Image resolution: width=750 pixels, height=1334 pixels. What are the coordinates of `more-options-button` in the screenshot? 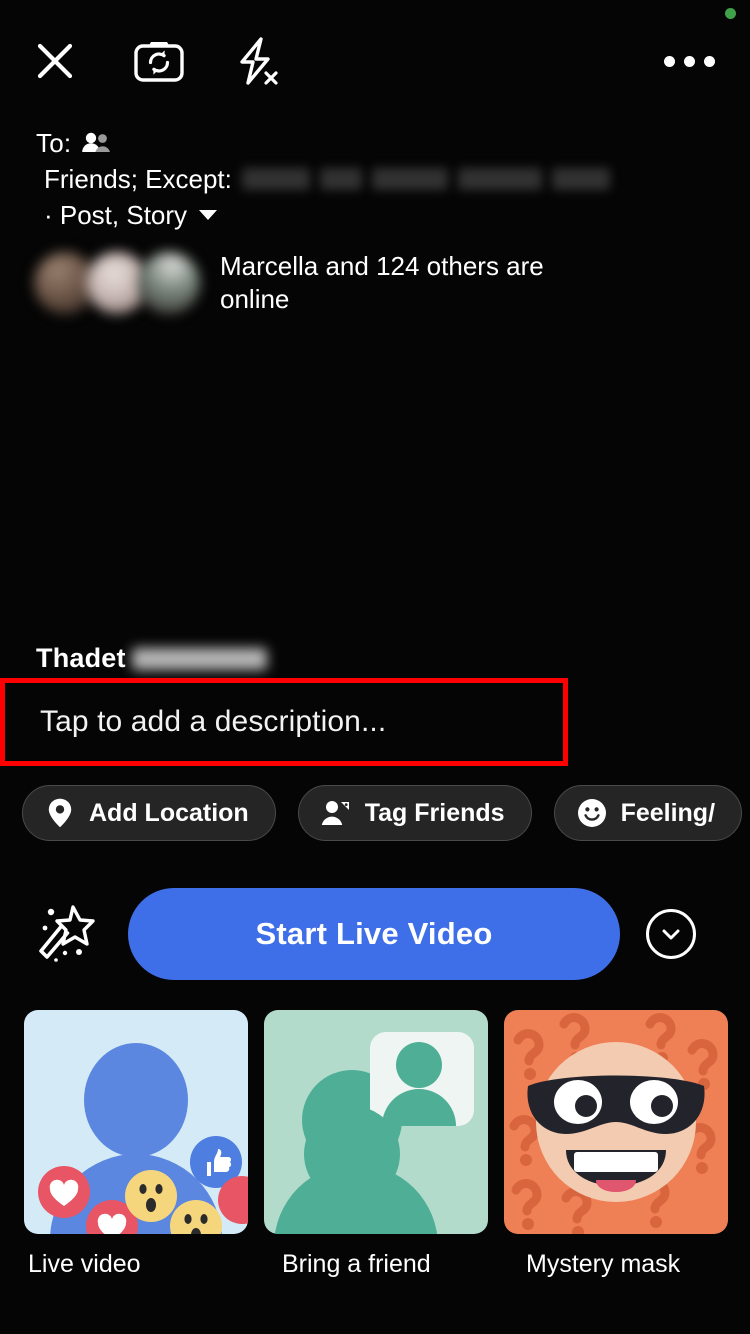 It's located at (689, 61).